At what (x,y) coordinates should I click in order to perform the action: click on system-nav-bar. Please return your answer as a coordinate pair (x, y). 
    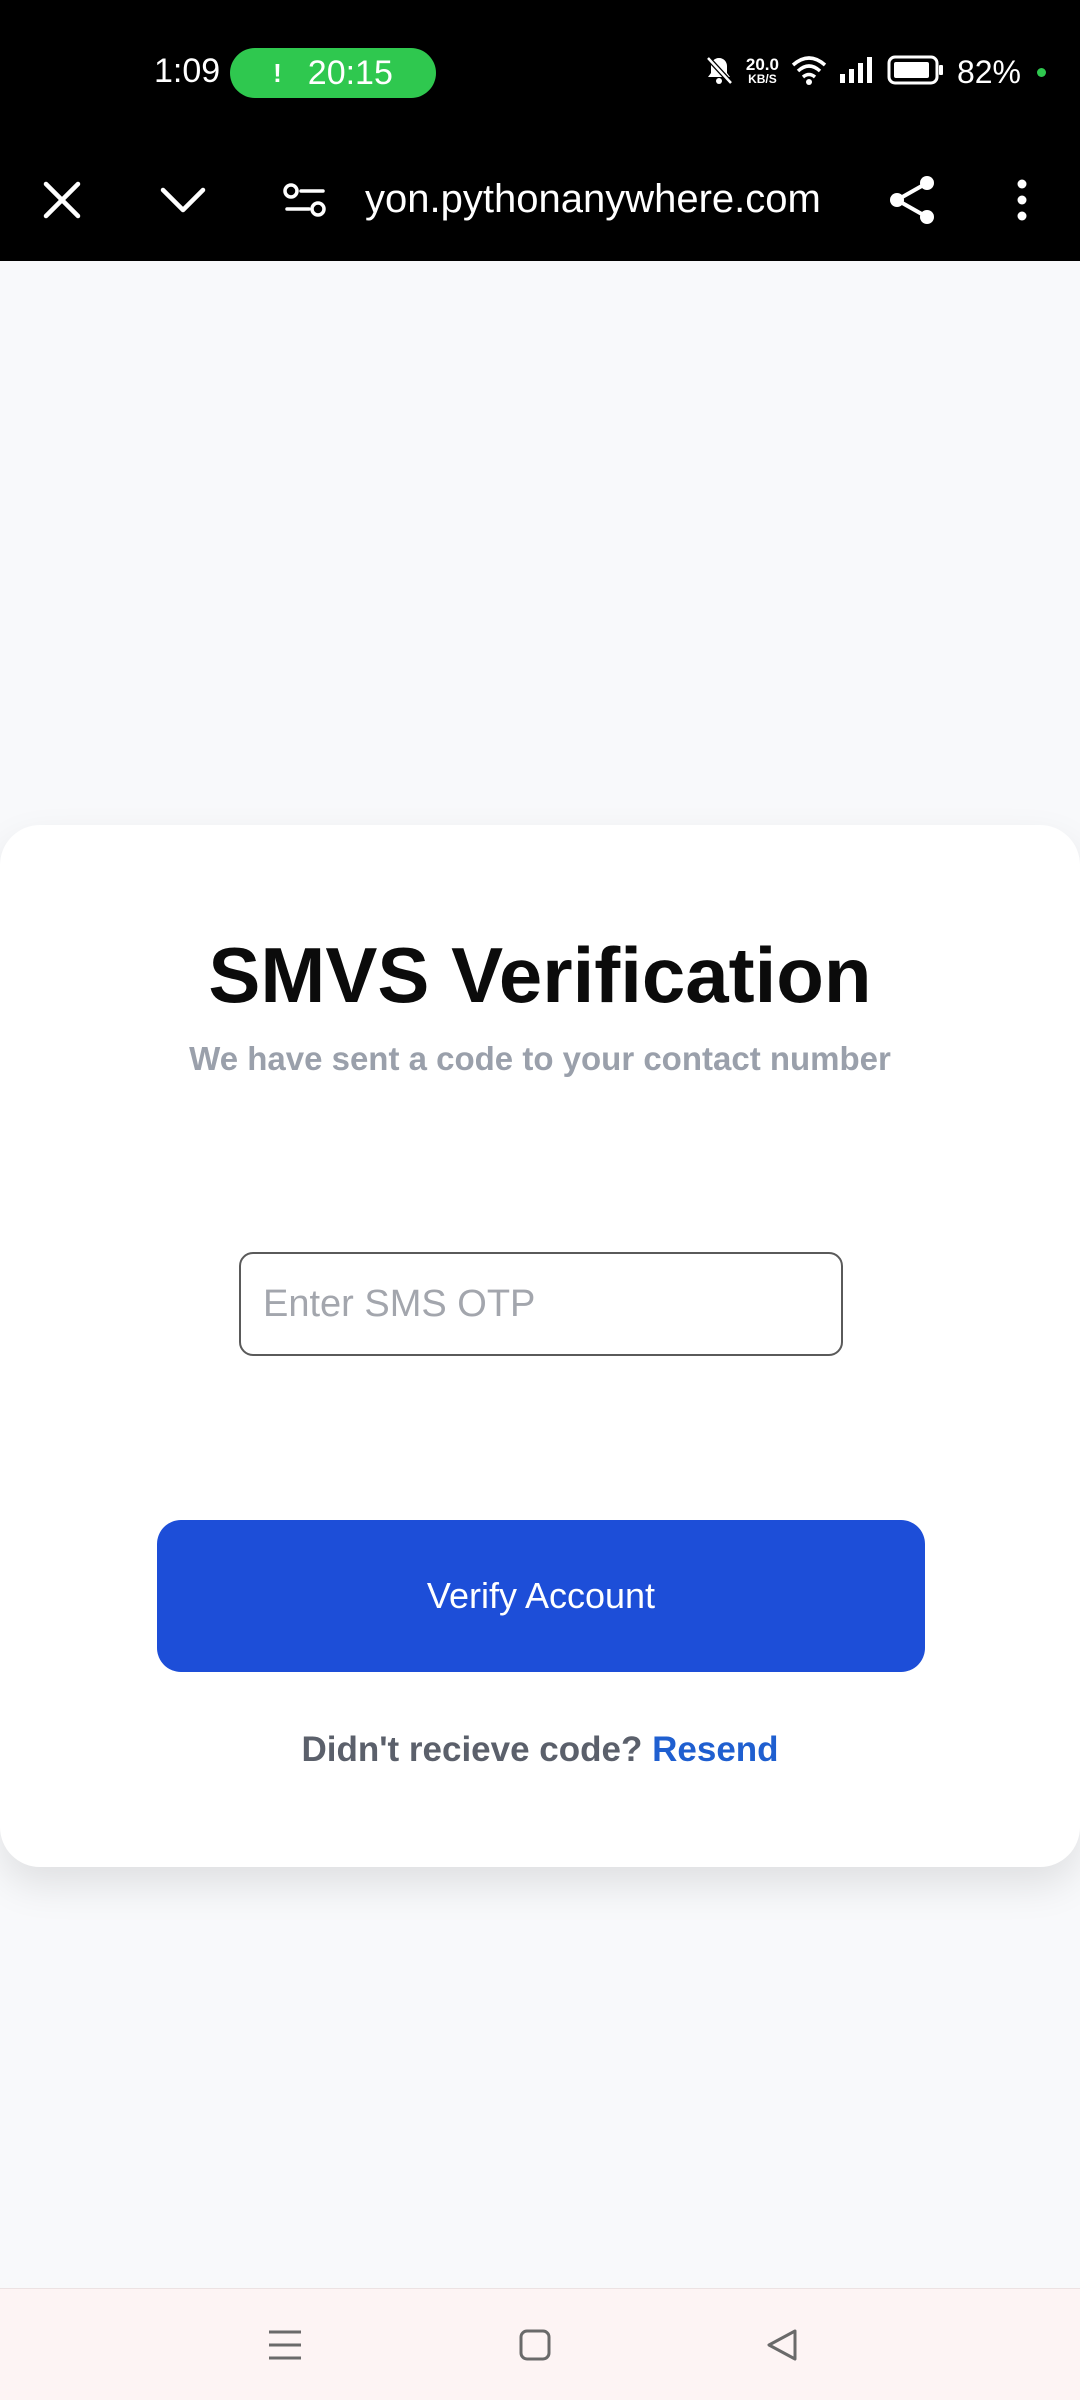
    Looking at the image, I should click on (540, 2344).